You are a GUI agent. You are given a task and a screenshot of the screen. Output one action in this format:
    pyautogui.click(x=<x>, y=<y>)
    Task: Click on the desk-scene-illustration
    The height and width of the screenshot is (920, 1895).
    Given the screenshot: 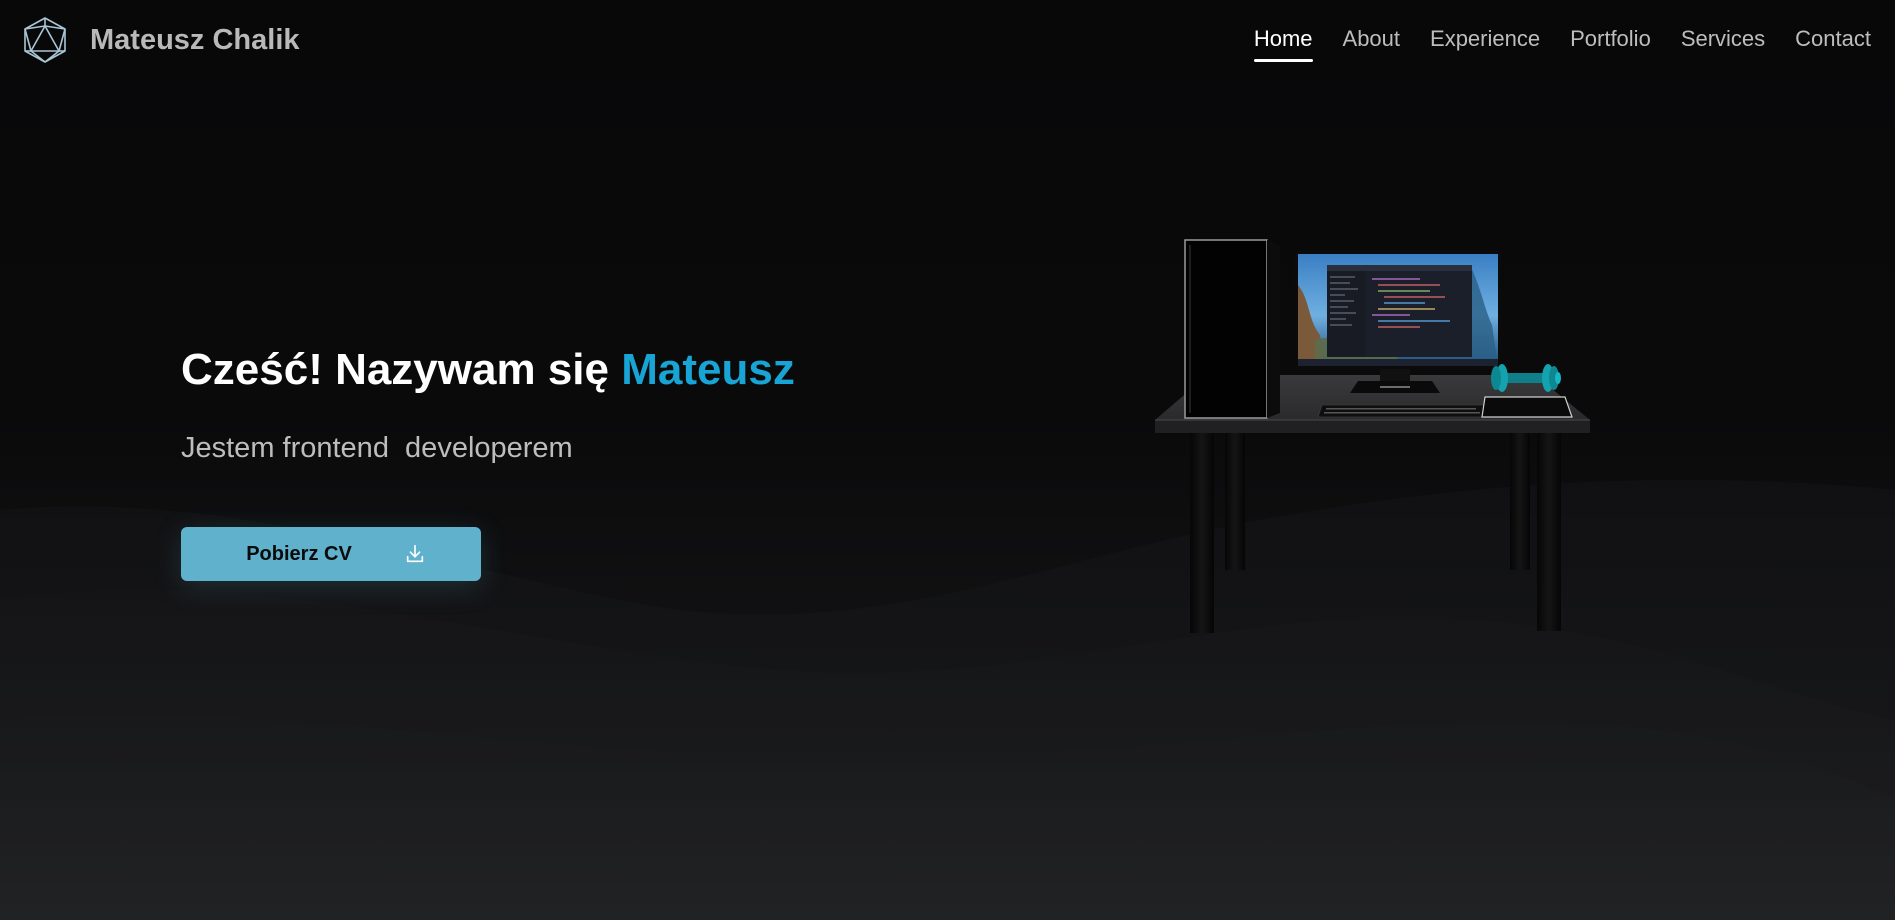 What is the action you would take?
    pyautogui.click(x=1372, y=436)
    